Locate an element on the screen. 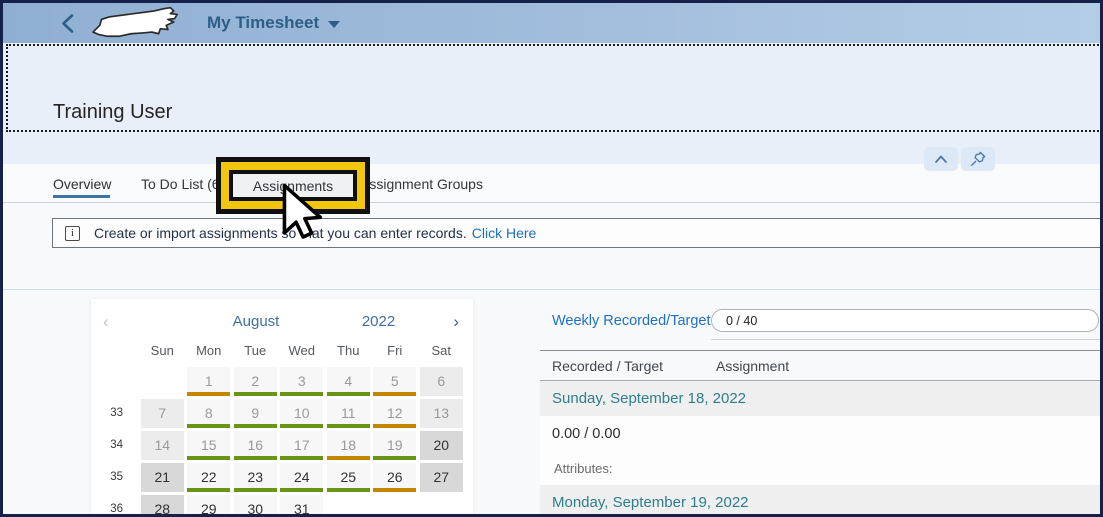  calendar-day: 8 is located at coordinates (209, 413).